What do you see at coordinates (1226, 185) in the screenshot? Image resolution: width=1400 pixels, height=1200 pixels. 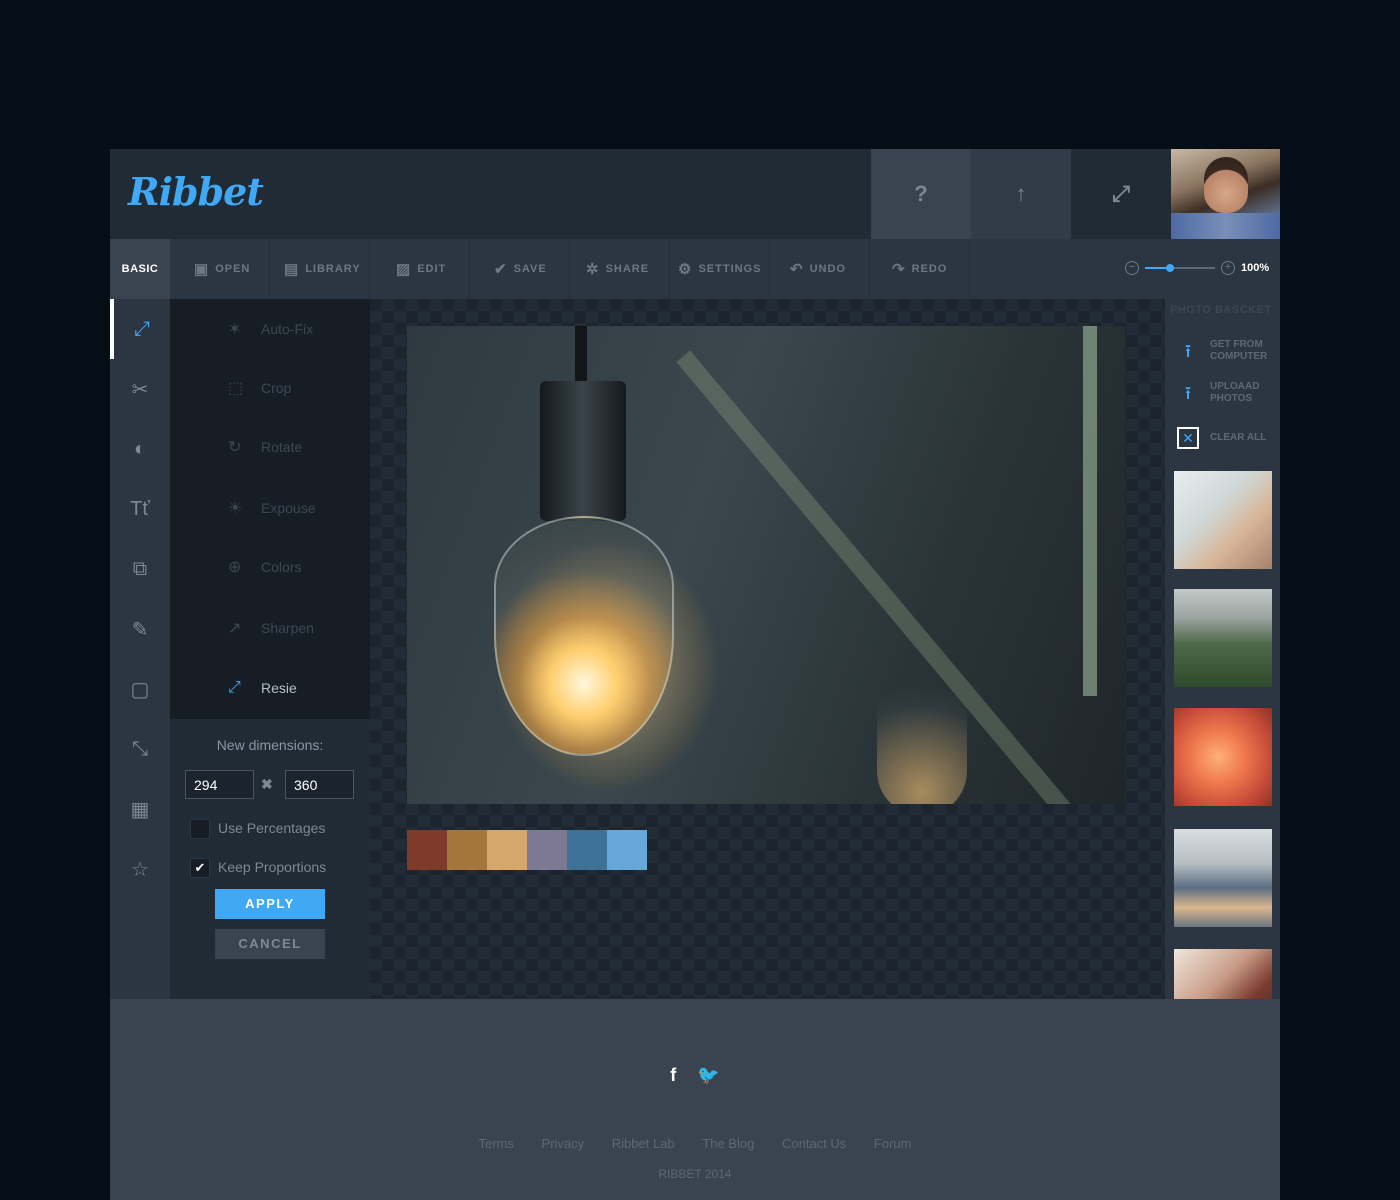 I see `avatar-face` at bounding box center [1226, 185].